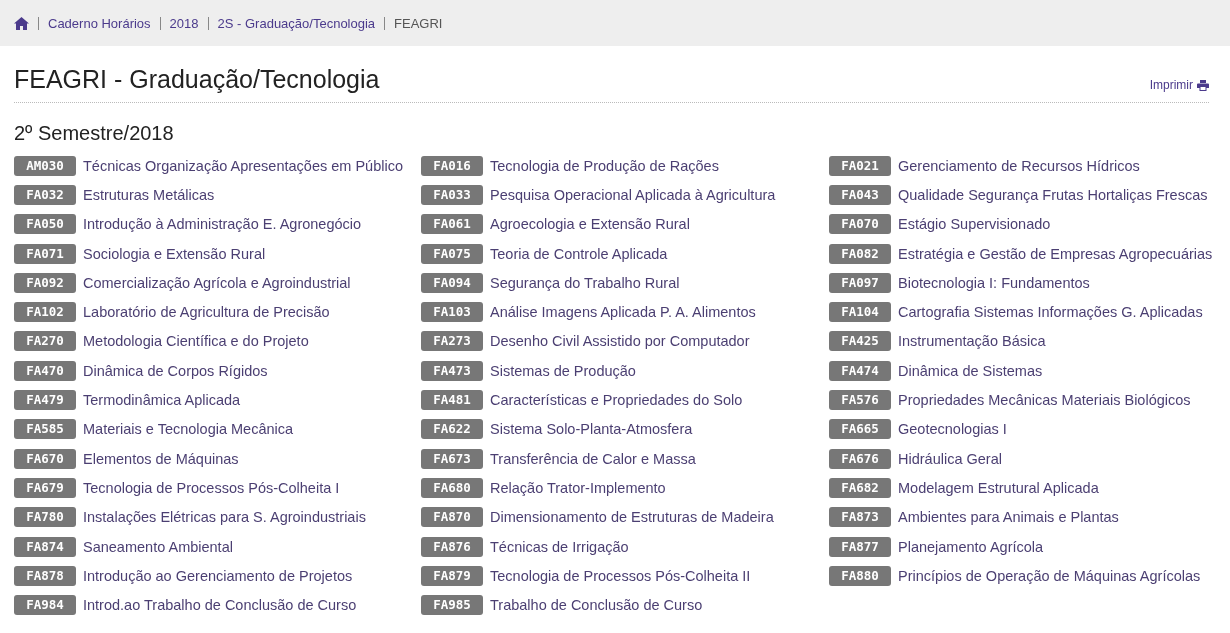 The width and height of the screenshot is (1230, 633). What do you see at coordinates (218, 575) in the screenshot?
I see `course-link: Introdução ao Gerenciamento de Projetos` at bounding box center [218, 575].